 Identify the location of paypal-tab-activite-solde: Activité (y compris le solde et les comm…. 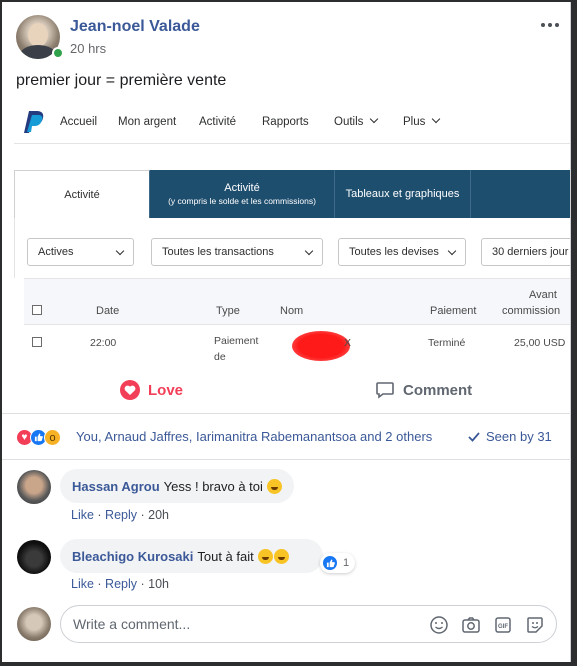
(242, 194).